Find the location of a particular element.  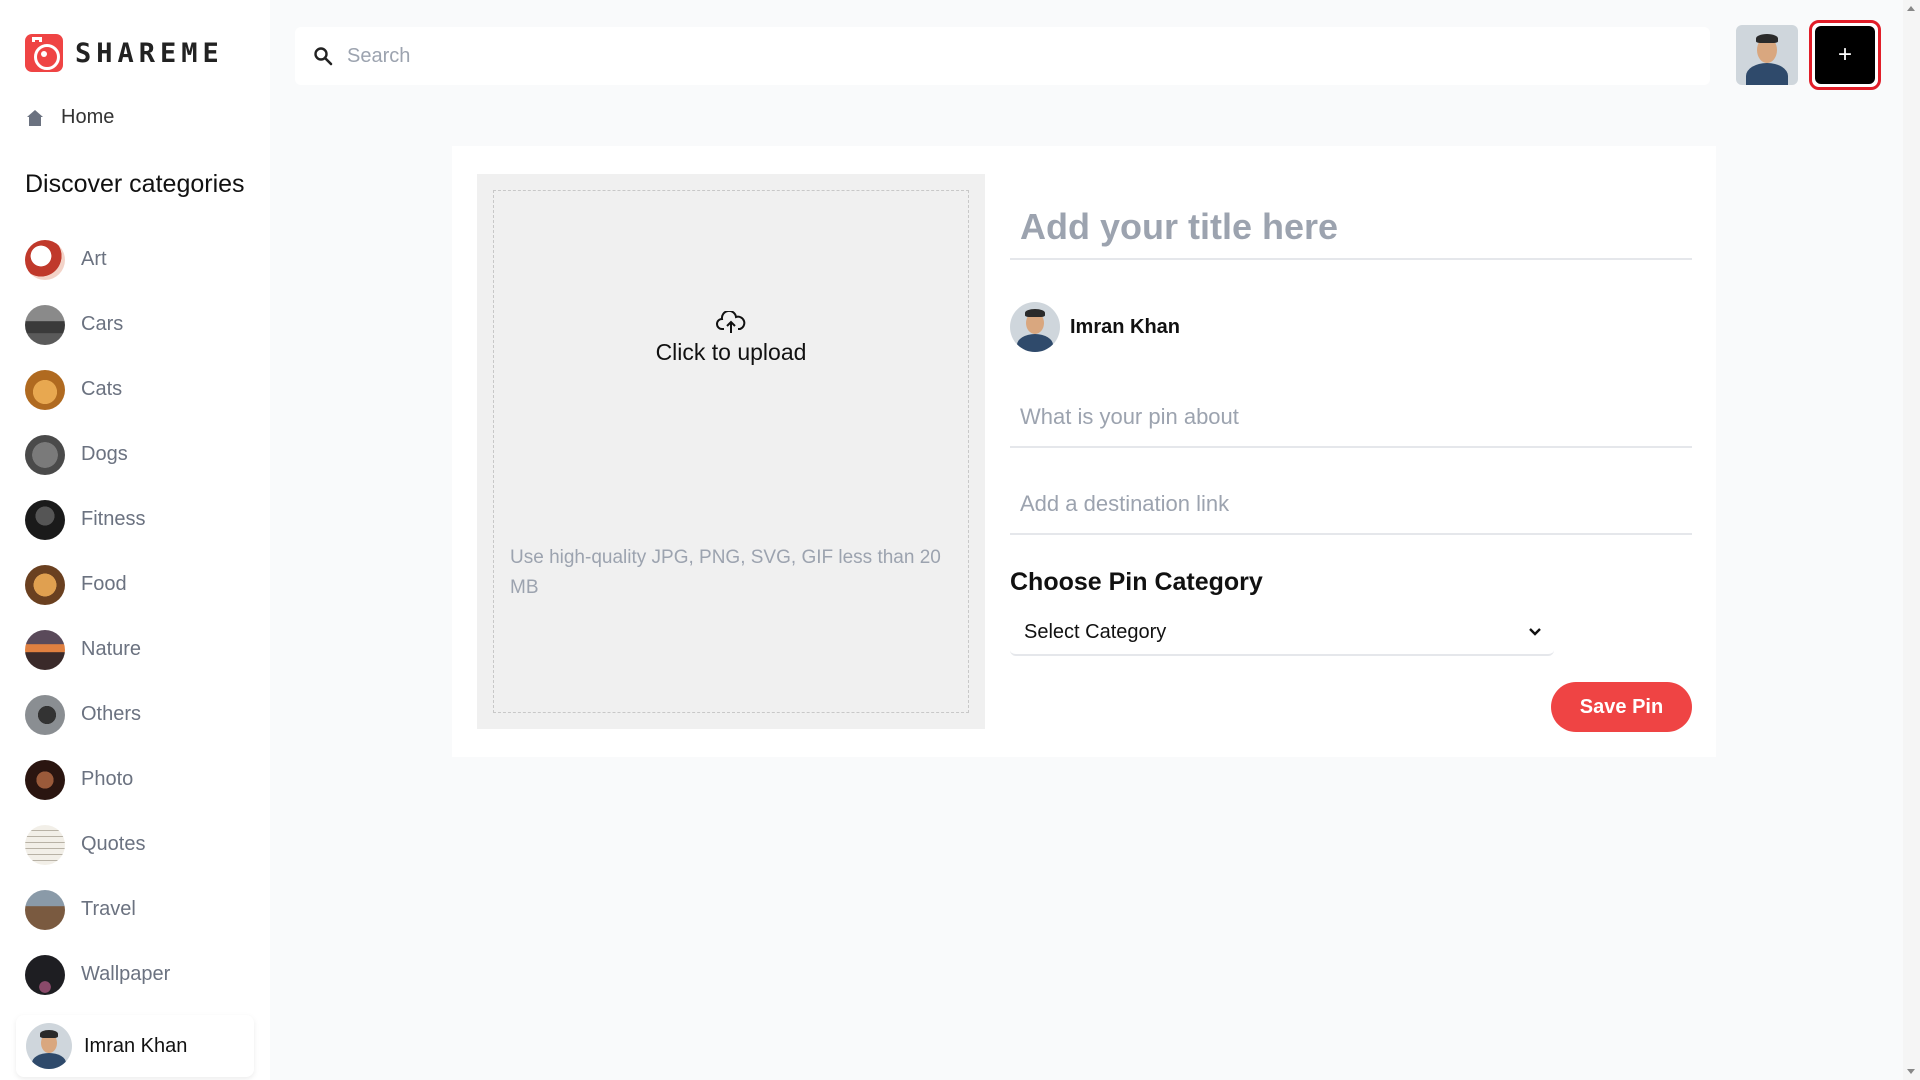

sidebar-item-label: Nature is located at coordinates (111, 649).